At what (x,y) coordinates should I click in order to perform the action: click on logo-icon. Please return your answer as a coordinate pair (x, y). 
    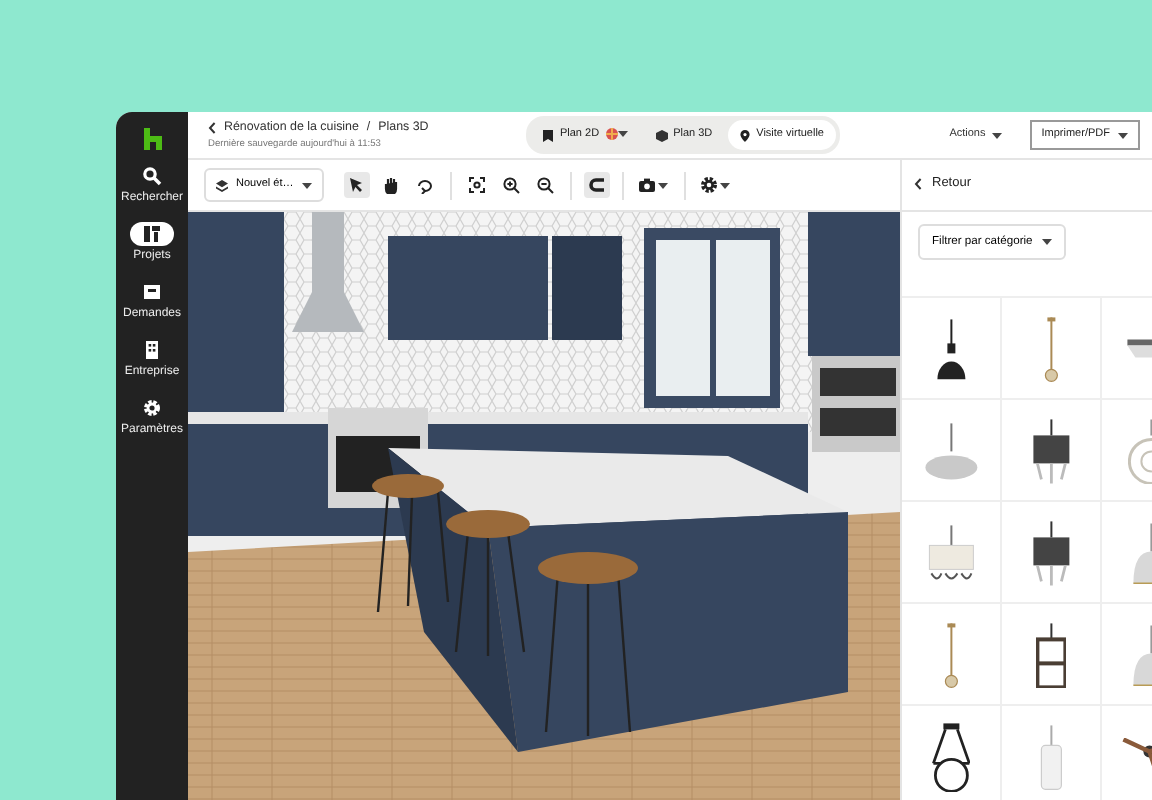
    Looking at the image, I should click on (152, 139).